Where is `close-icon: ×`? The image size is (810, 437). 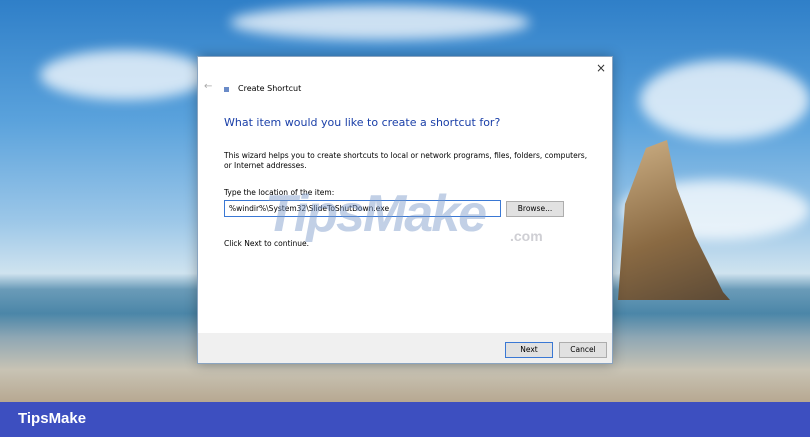 close-icon: × is located at coordinates (601, 68).